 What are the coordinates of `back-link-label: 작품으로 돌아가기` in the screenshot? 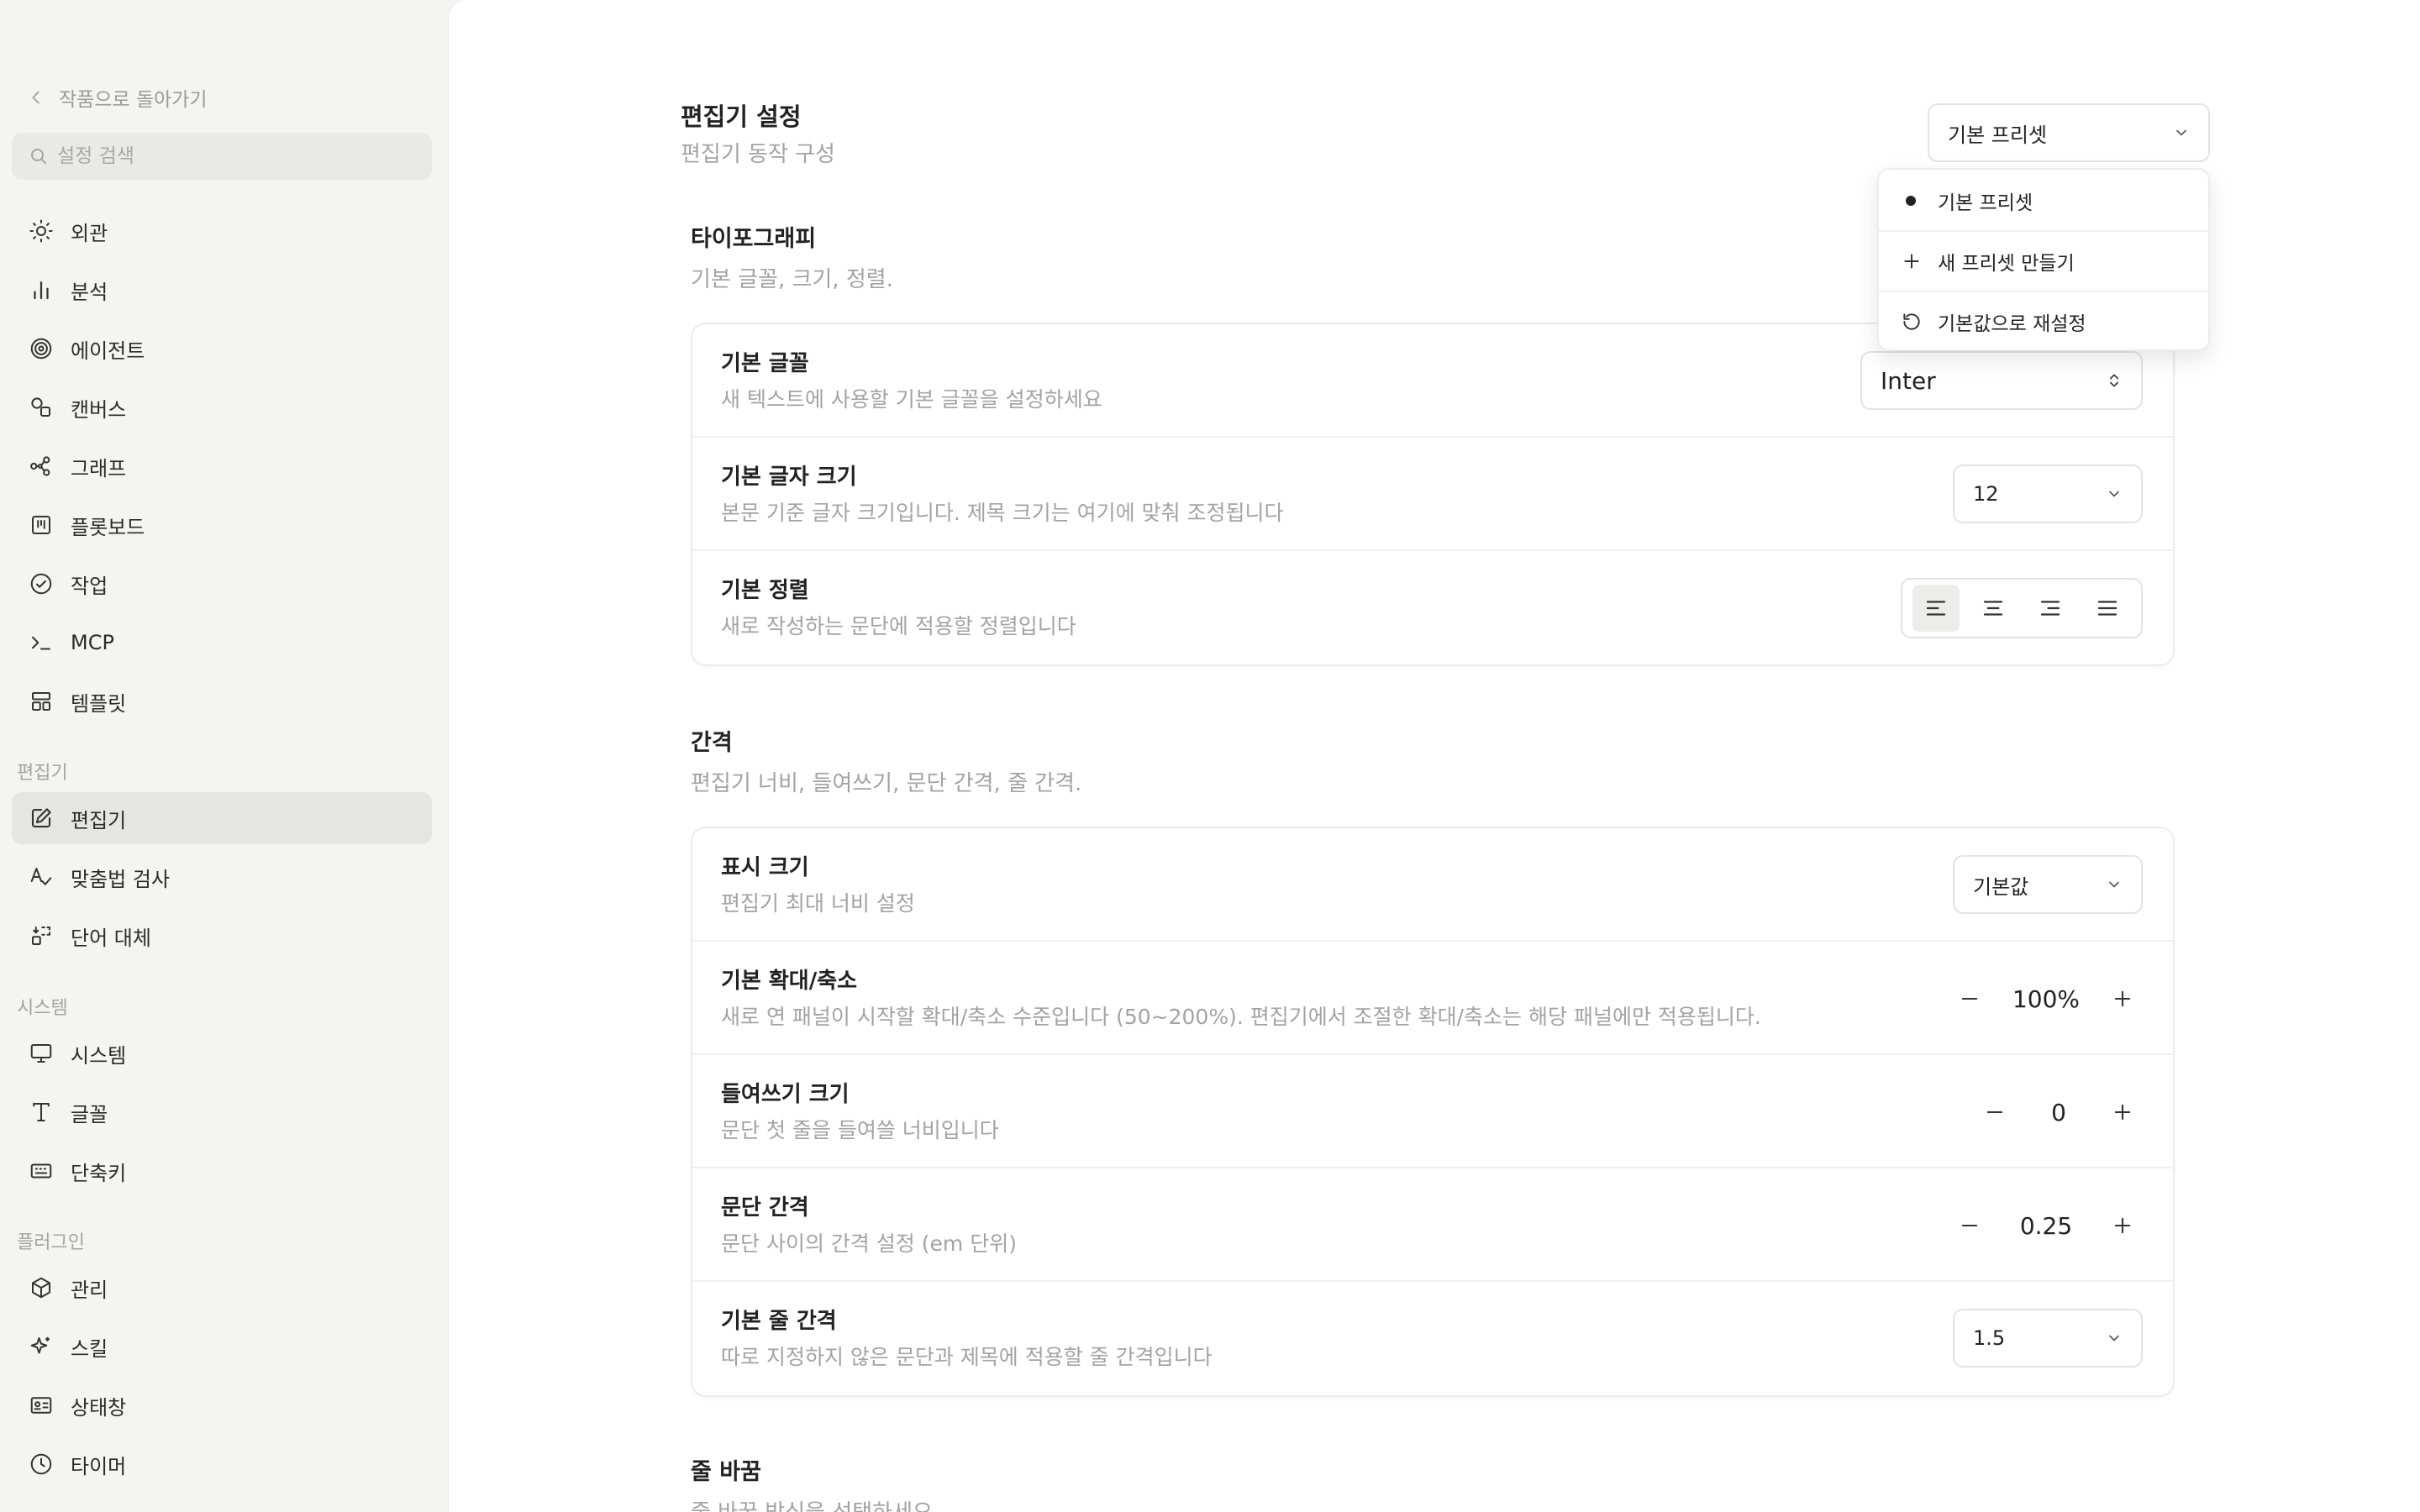 It's located at (133, 100).